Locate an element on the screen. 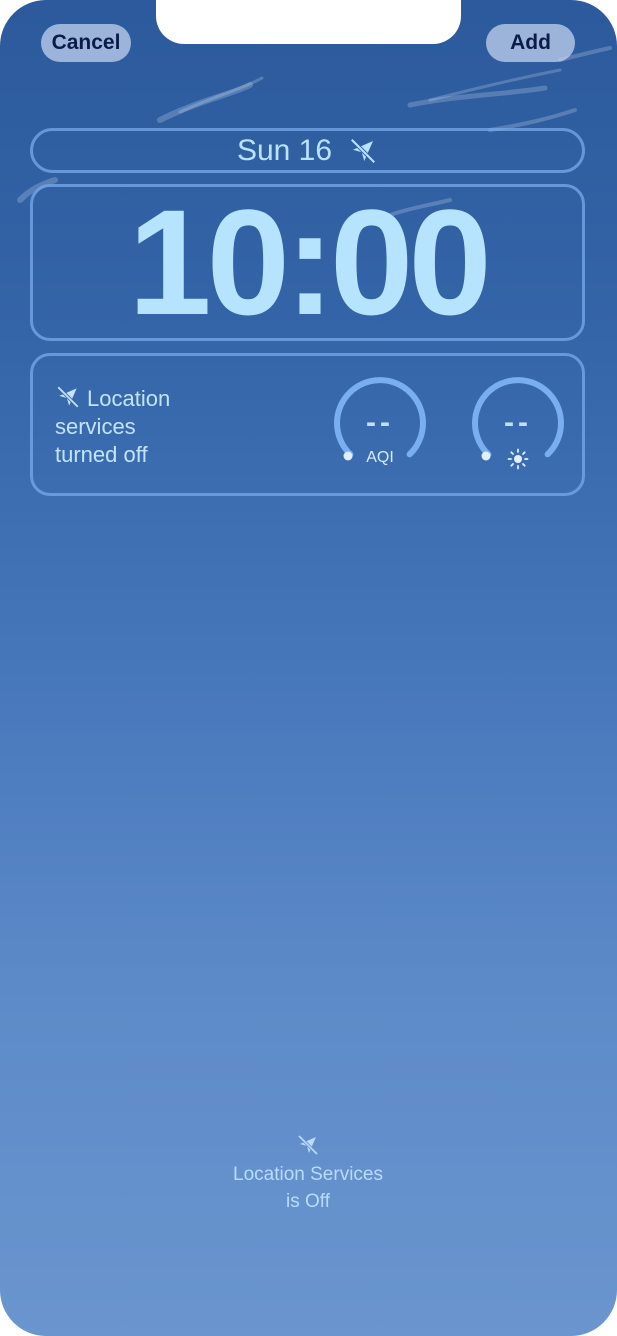  location-widget-line3: turned off is located at coordinates (101, 454).